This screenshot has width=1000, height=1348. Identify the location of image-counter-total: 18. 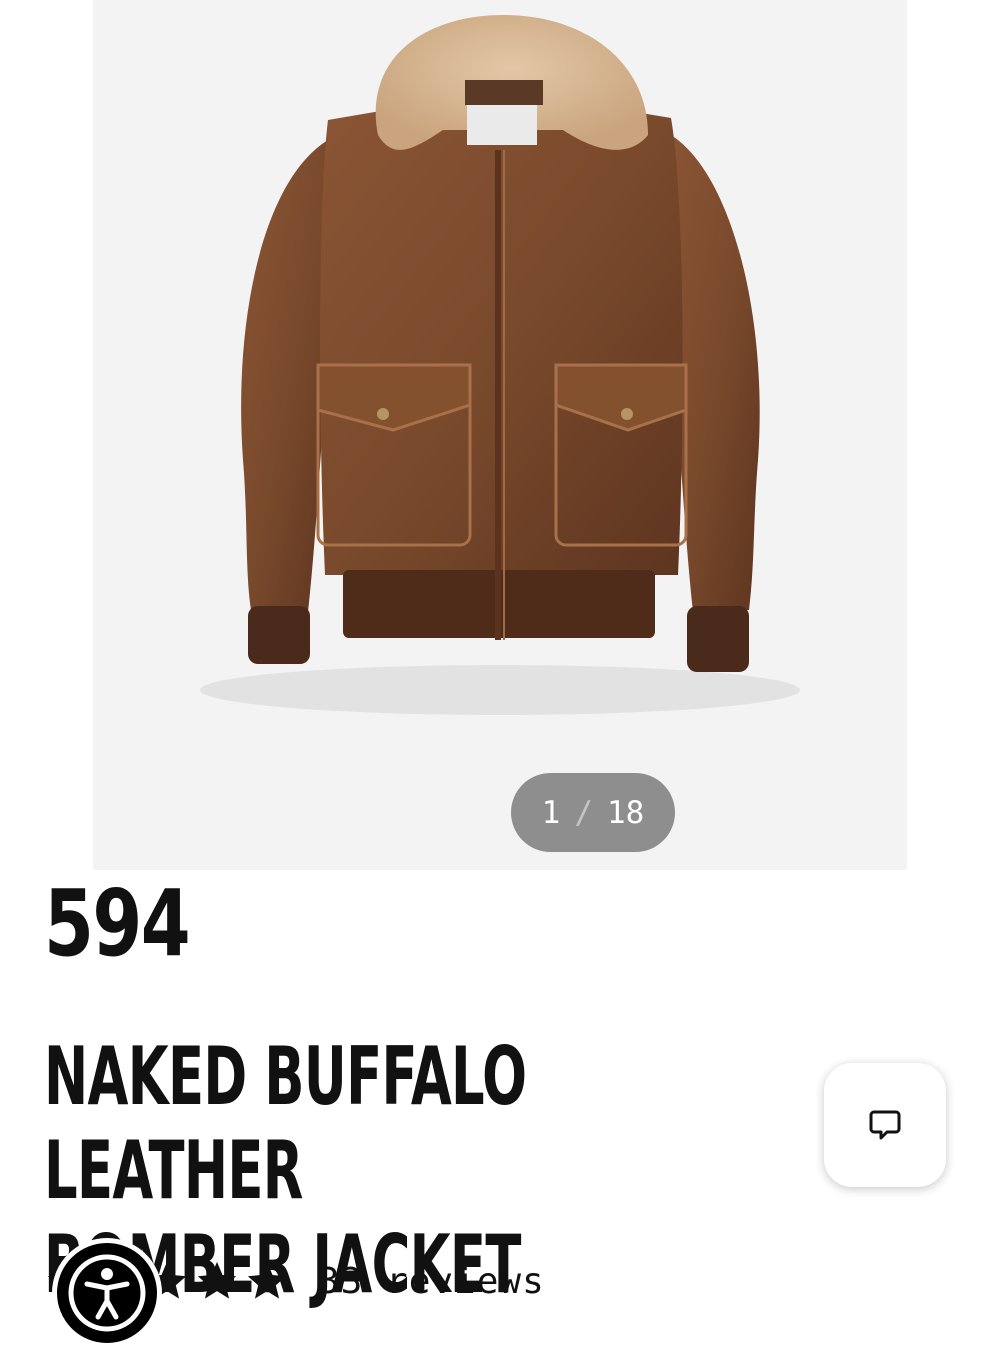
(626, 812).